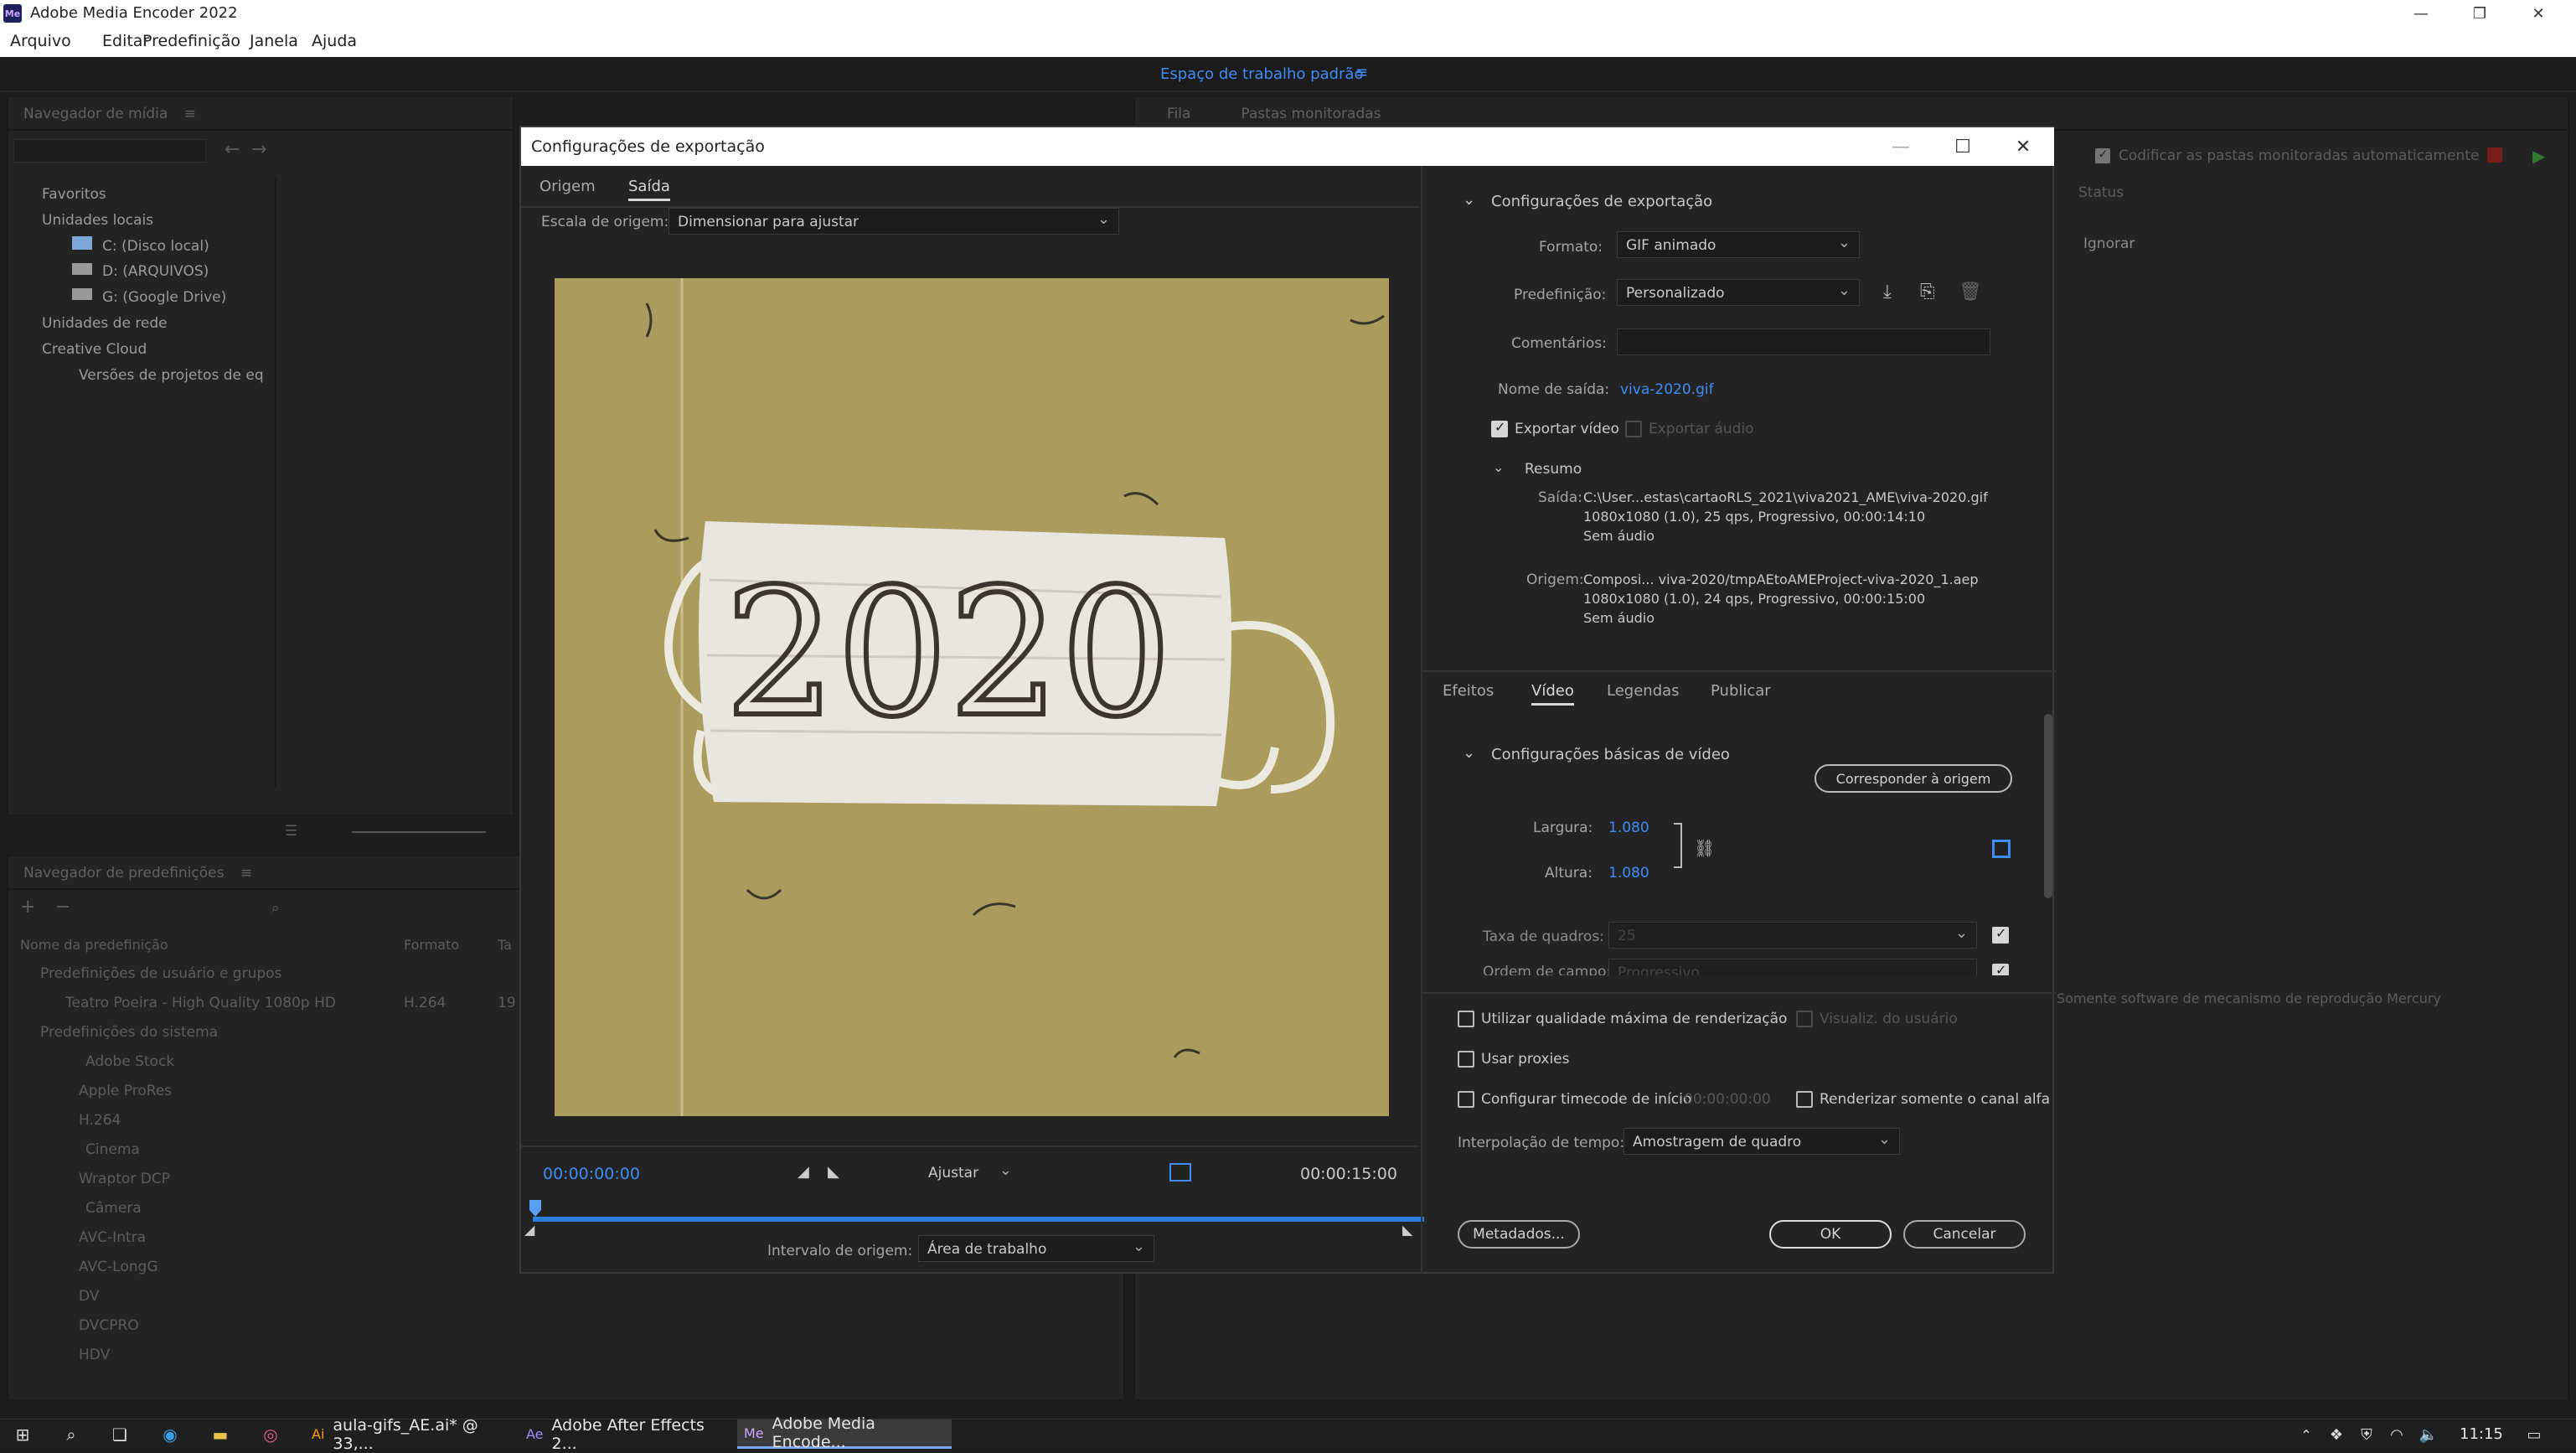 The width and height of the screenshot is (2576, 1453). Describe the element at coordinates (833, 1172) in the screenshot. I see `mark-out-icon: ◣` at that location.